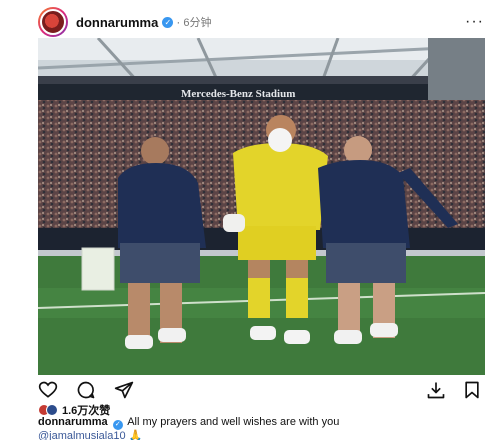 This screenshot has height=440, width=500. Describe the element at coordinates (197, 23) in the screenshot. I see `post-time: 6分钟` at that location.